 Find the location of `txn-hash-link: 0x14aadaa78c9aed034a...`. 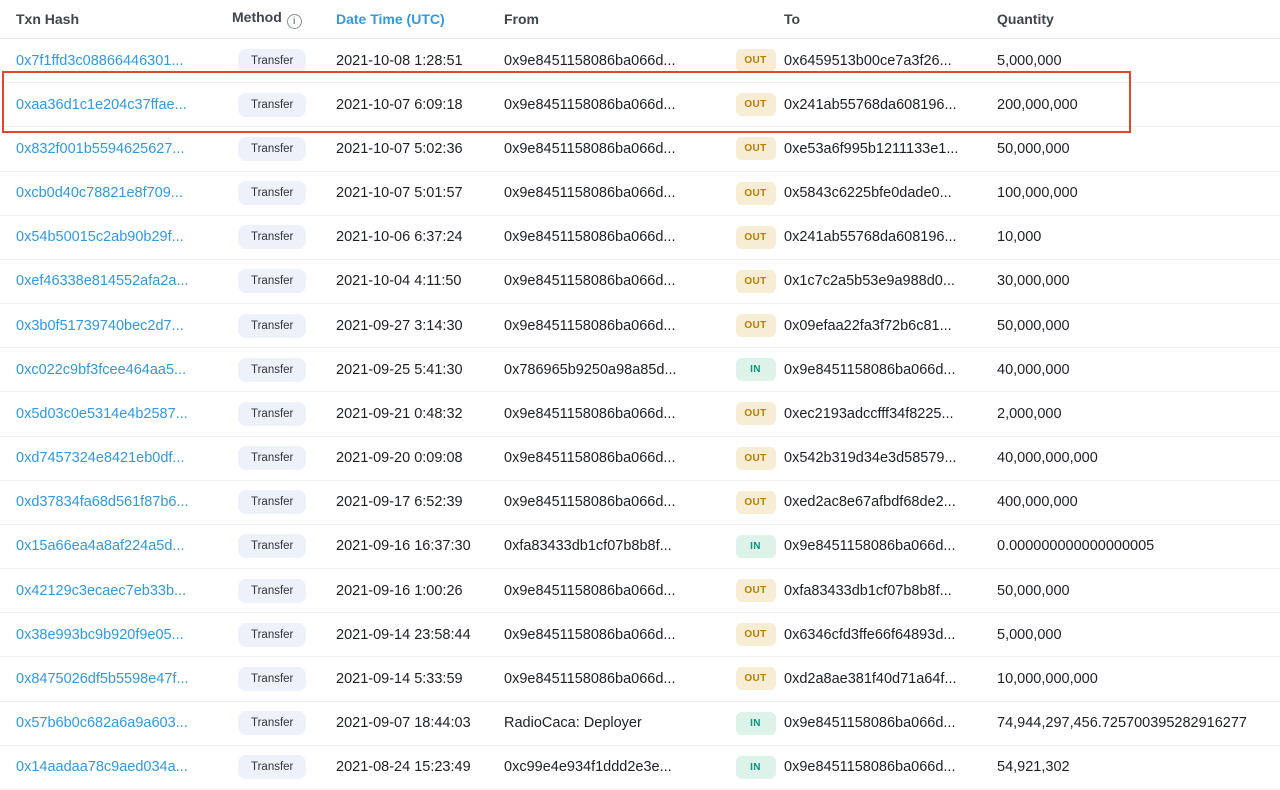

txn-hash-link: 0x14aadaa78c9aed034a... is located at coordinates (102, 767).